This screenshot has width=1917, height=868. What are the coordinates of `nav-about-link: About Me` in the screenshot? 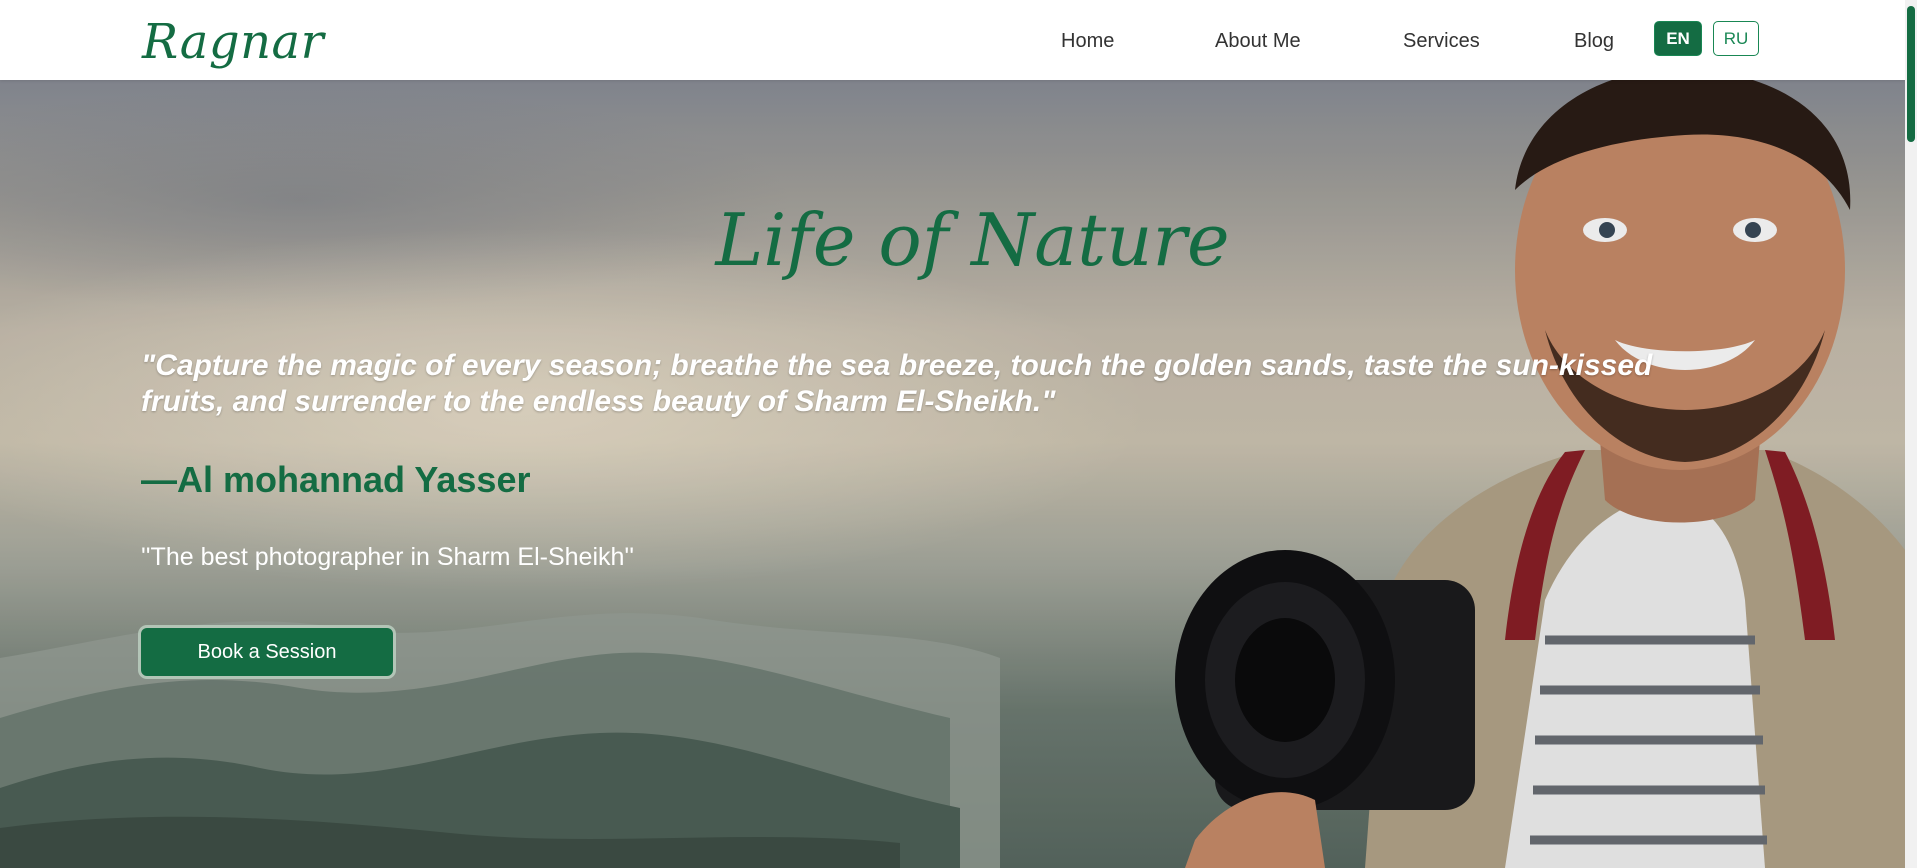 It's located at (1258, 41).